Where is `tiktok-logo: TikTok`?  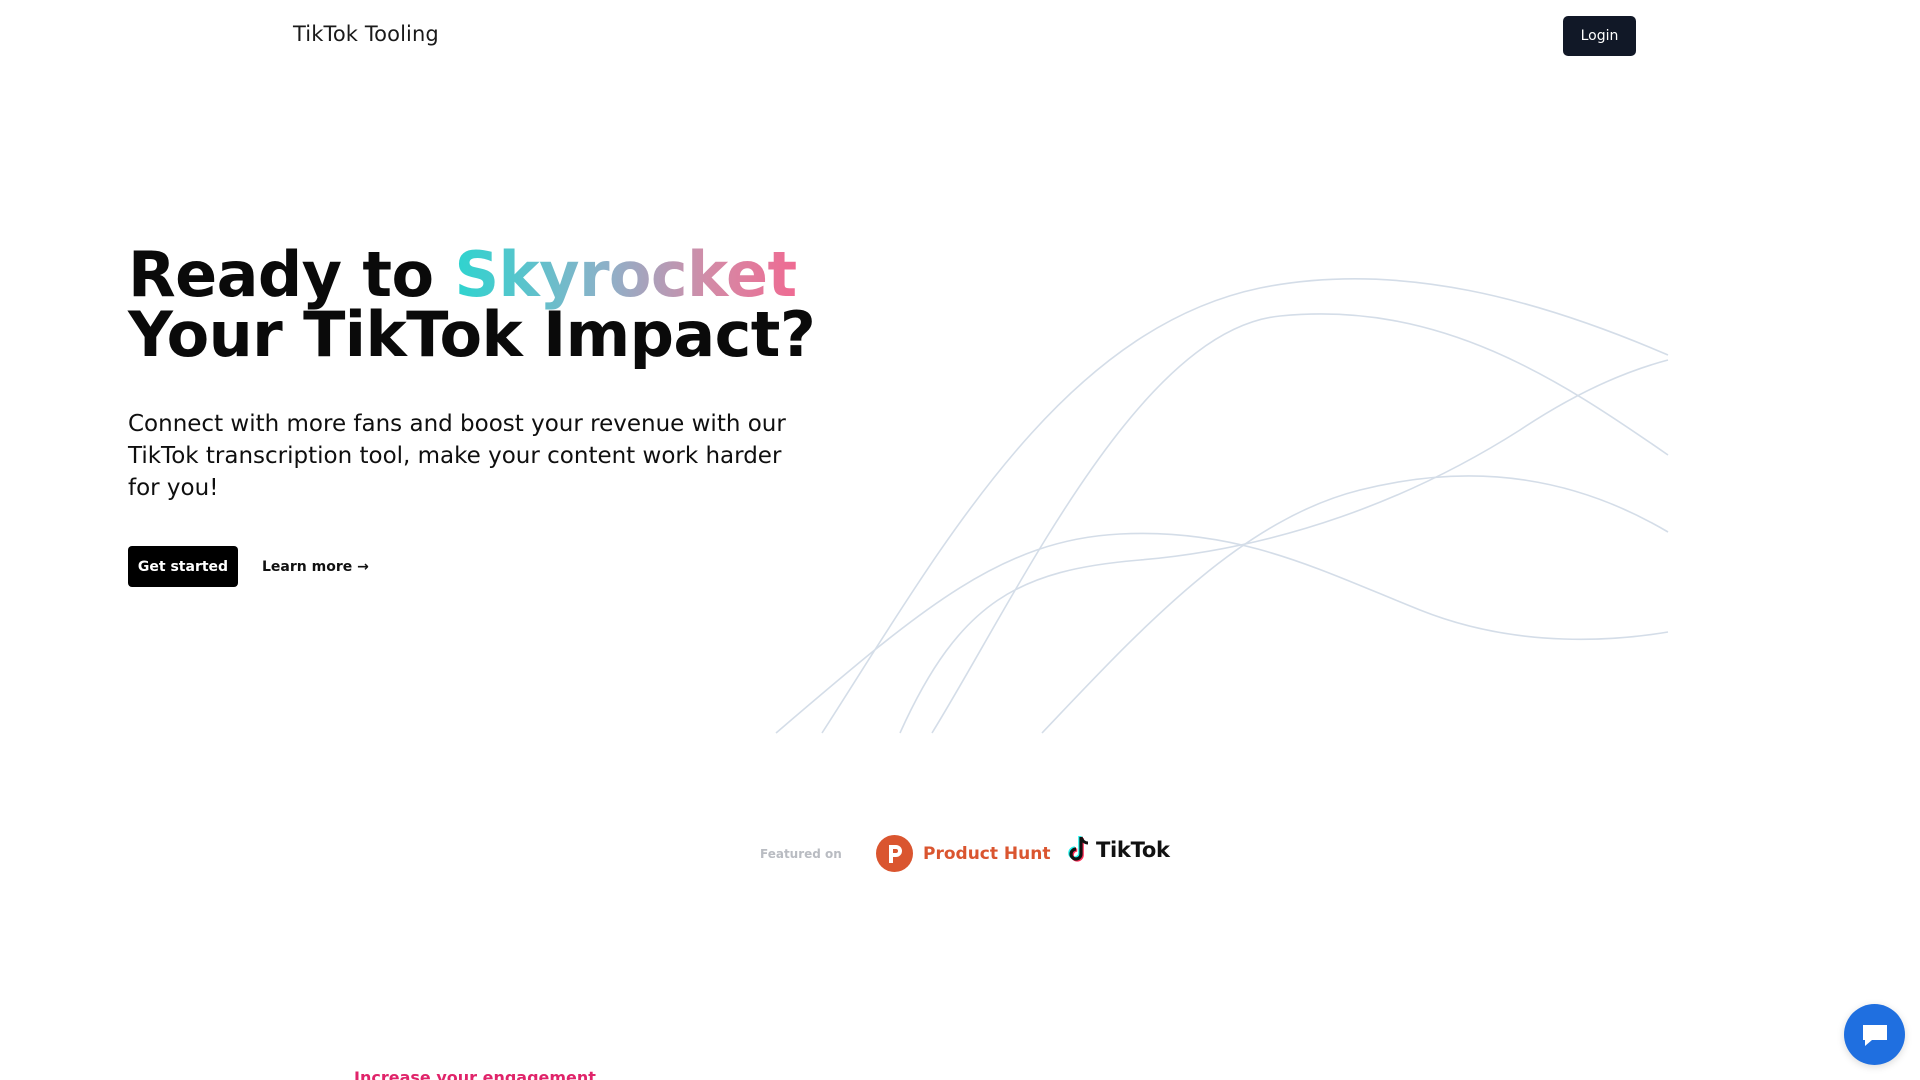
tiktok-logo: TikTok is located at coordinates (1118, 850).